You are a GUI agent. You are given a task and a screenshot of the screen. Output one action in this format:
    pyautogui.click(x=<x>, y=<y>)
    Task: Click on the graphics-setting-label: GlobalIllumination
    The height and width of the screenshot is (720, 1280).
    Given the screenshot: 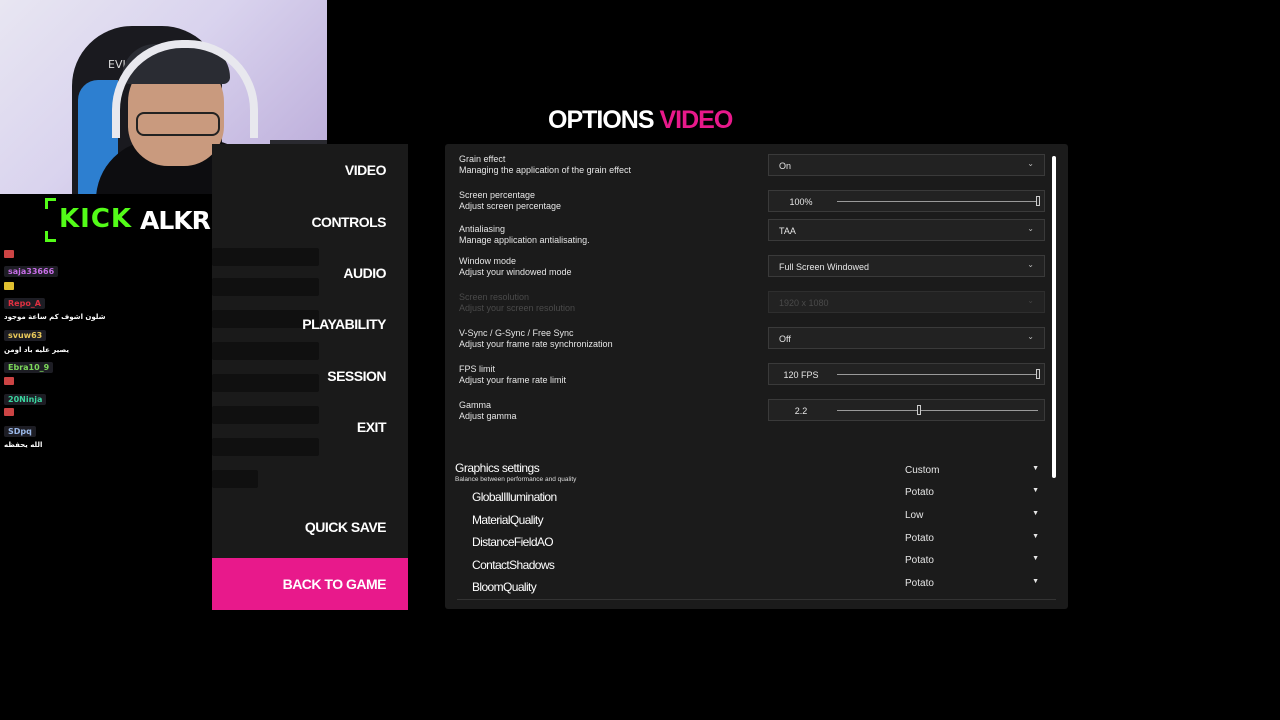 What is the action you would take?
    pyautogui.click(x=514, y=497)
    